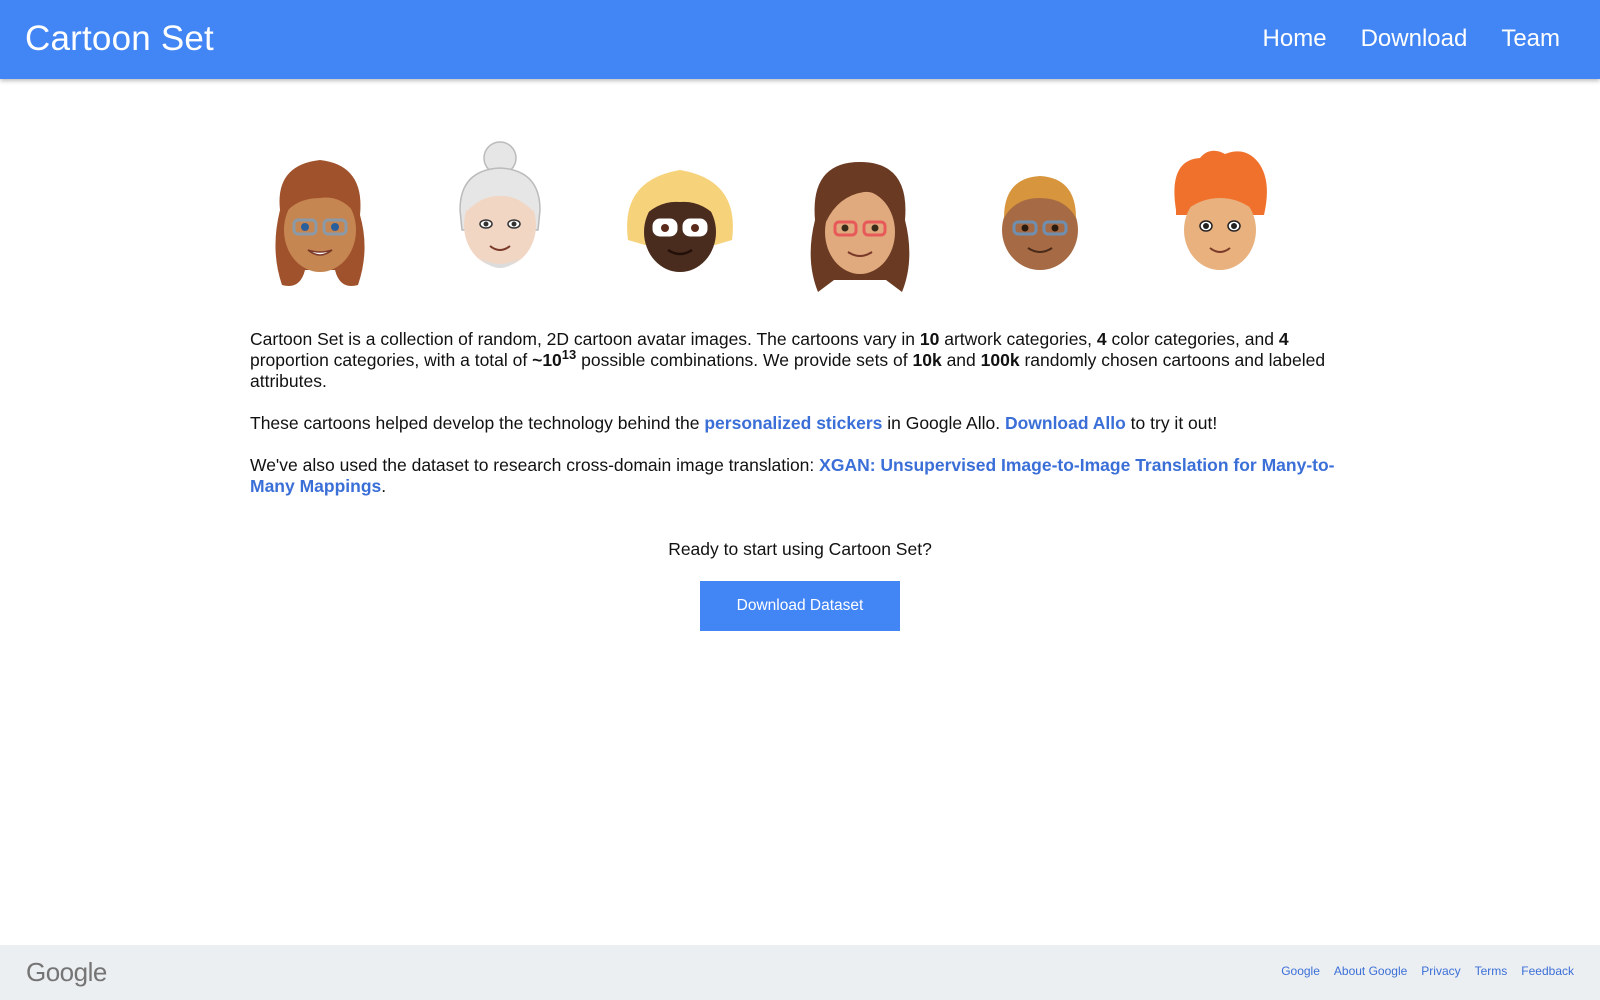  Describe the element at coordinates (1530, 39) in the screenshot. I see `nav-team-link: Team` at that location.